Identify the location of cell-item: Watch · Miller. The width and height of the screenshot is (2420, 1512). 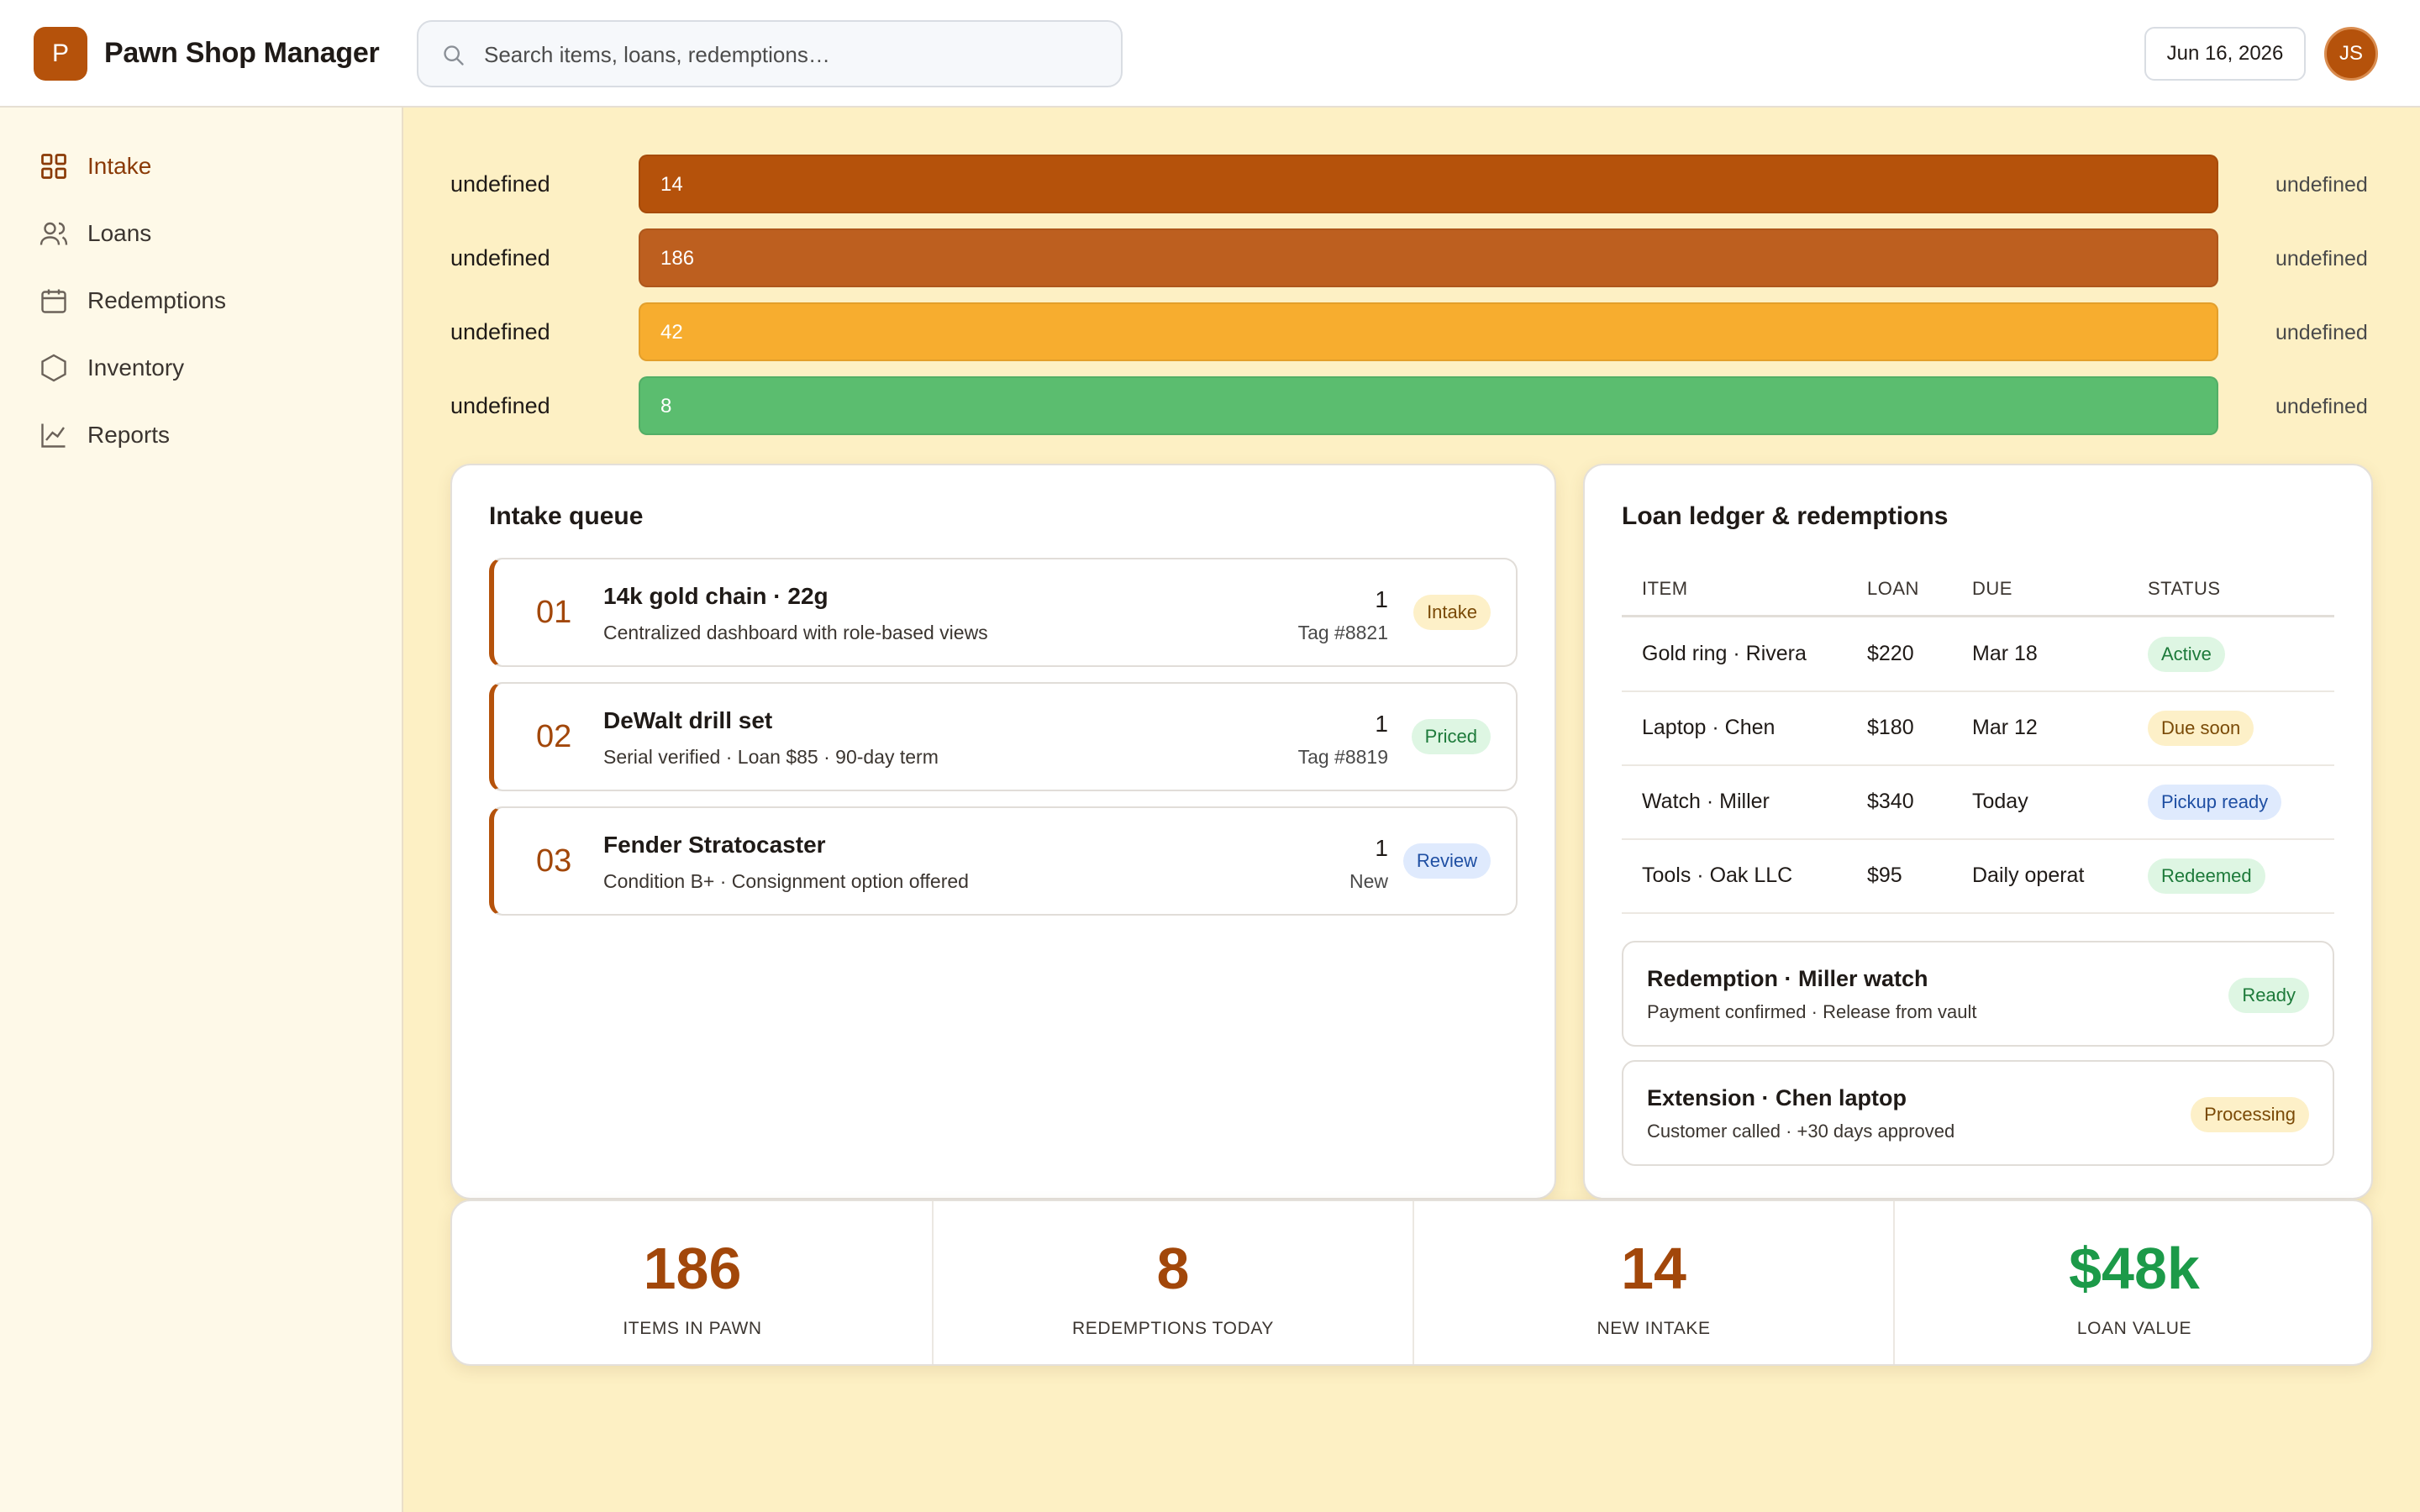
(1706, 801).